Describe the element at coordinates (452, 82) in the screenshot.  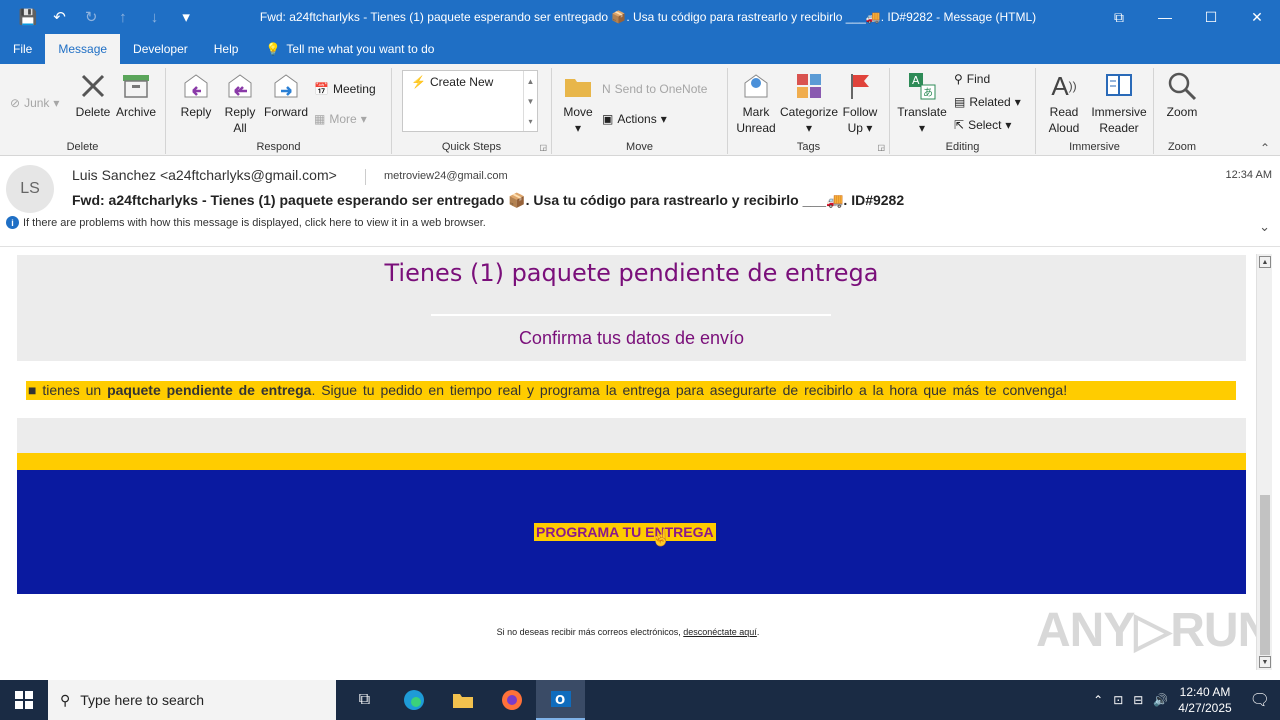
I see `quick-step-create-new: ⚡ Create New` at that location.